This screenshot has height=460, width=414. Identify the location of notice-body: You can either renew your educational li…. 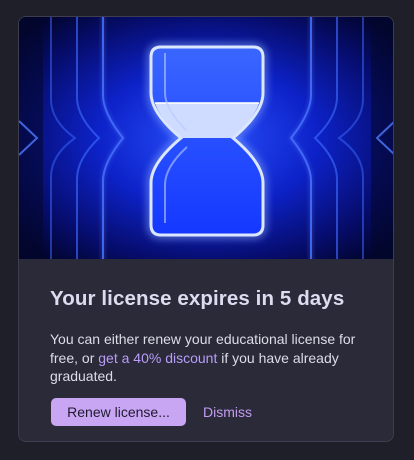
(210, 358).